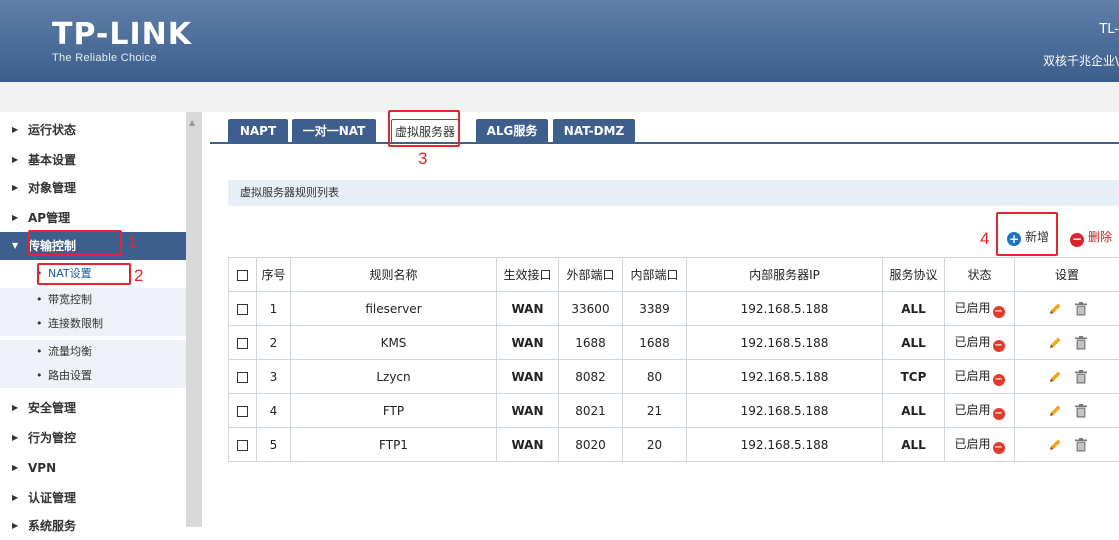 The width and height of the screenshot is (1119, 540). I want to click on column-header: 内部服务器IP, so click(785, 275).